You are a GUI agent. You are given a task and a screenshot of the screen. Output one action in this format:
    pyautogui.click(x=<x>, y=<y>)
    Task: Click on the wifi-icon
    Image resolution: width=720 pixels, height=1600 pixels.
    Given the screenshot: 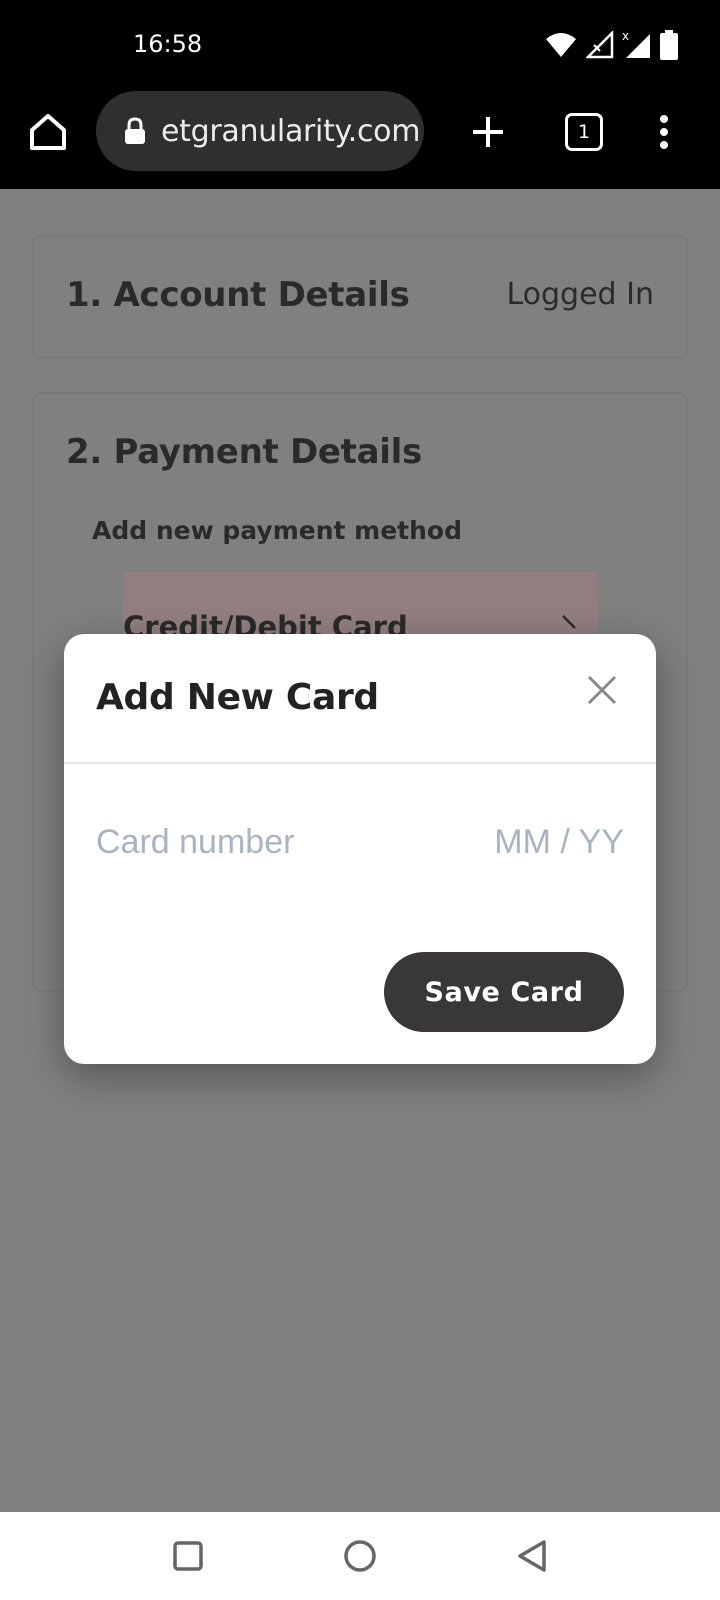 What is the action you would take?
    pyautogui.click(x=561, y=45)
    